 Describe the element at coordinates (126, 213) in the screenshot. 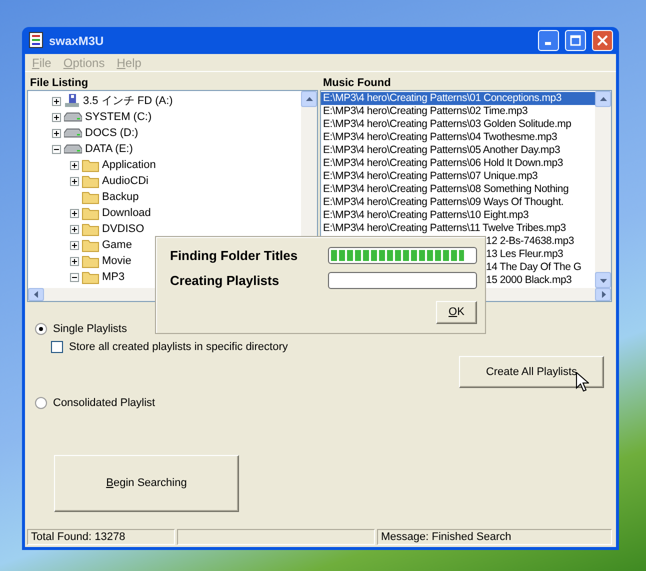

I see `tree-item: Download` at that location.